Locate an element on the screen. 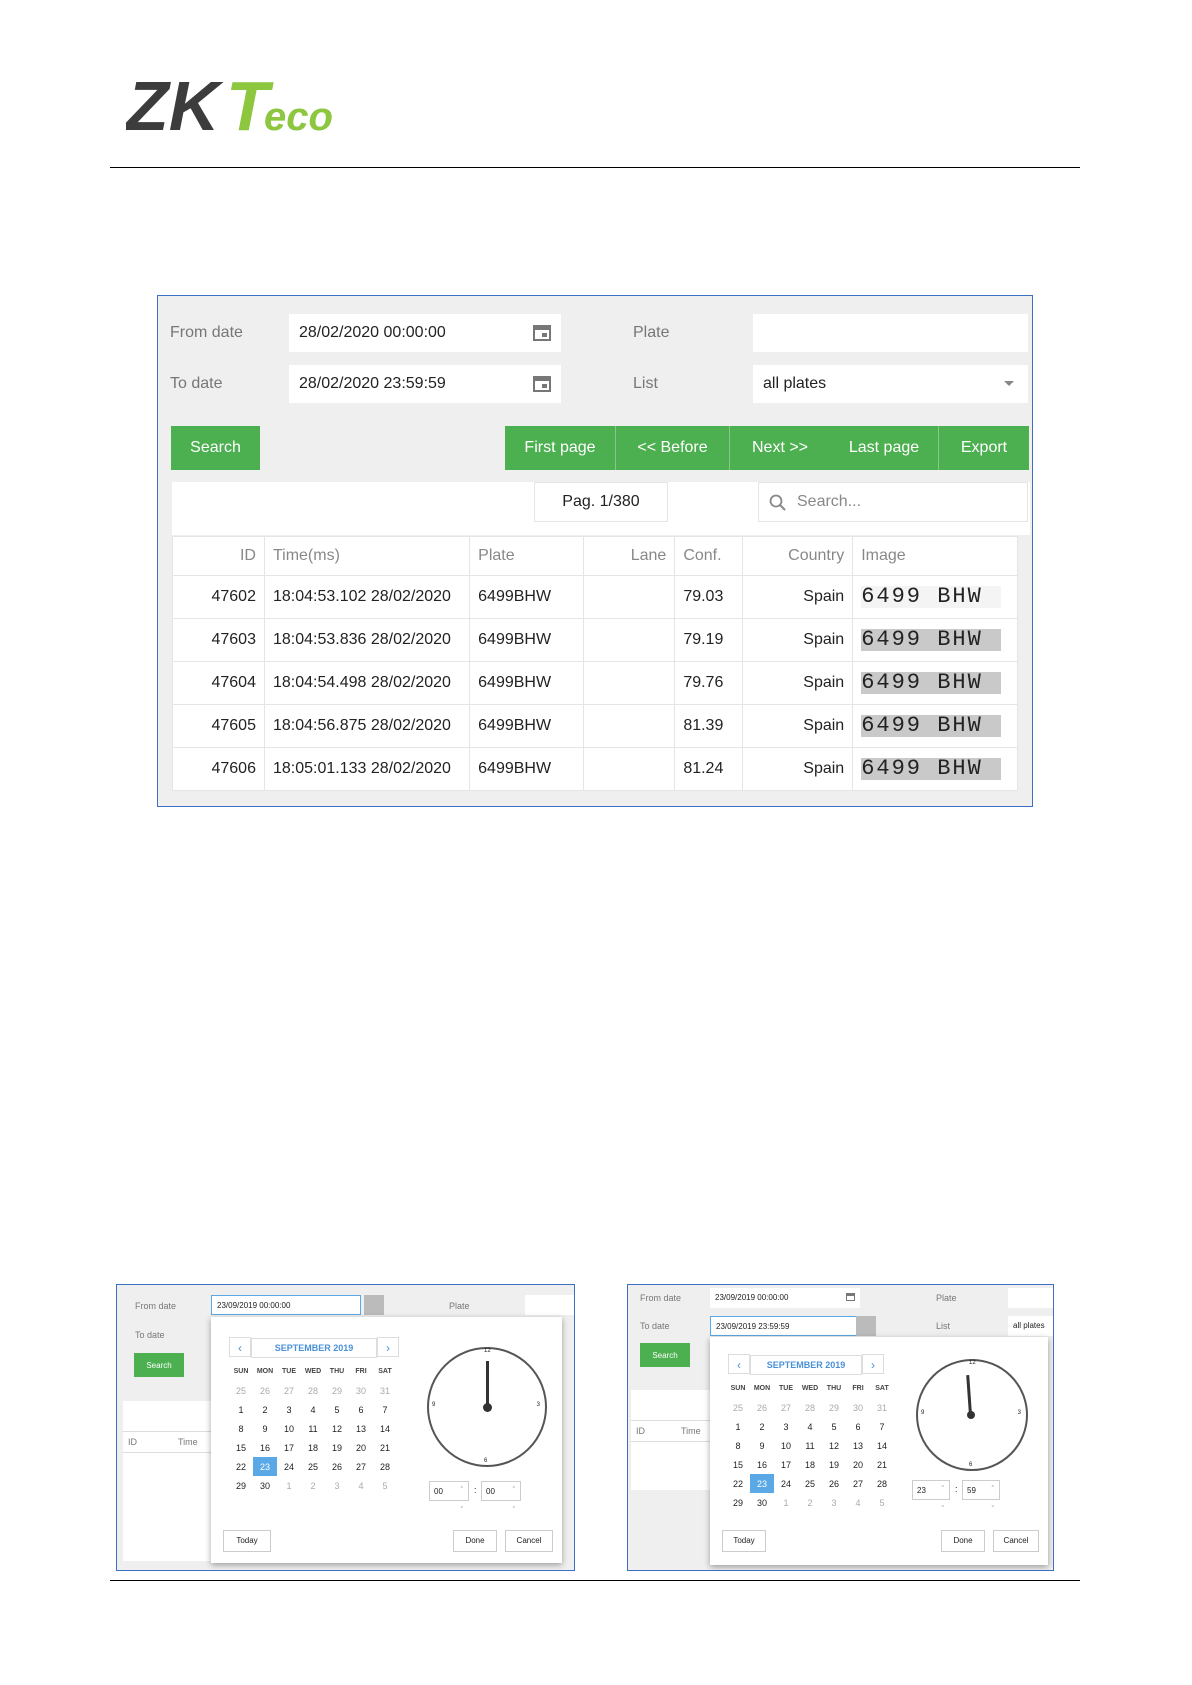 The image size is (1192, 1685). clock-face: 12 3 6 9 is located at coordinates (972, 1415).